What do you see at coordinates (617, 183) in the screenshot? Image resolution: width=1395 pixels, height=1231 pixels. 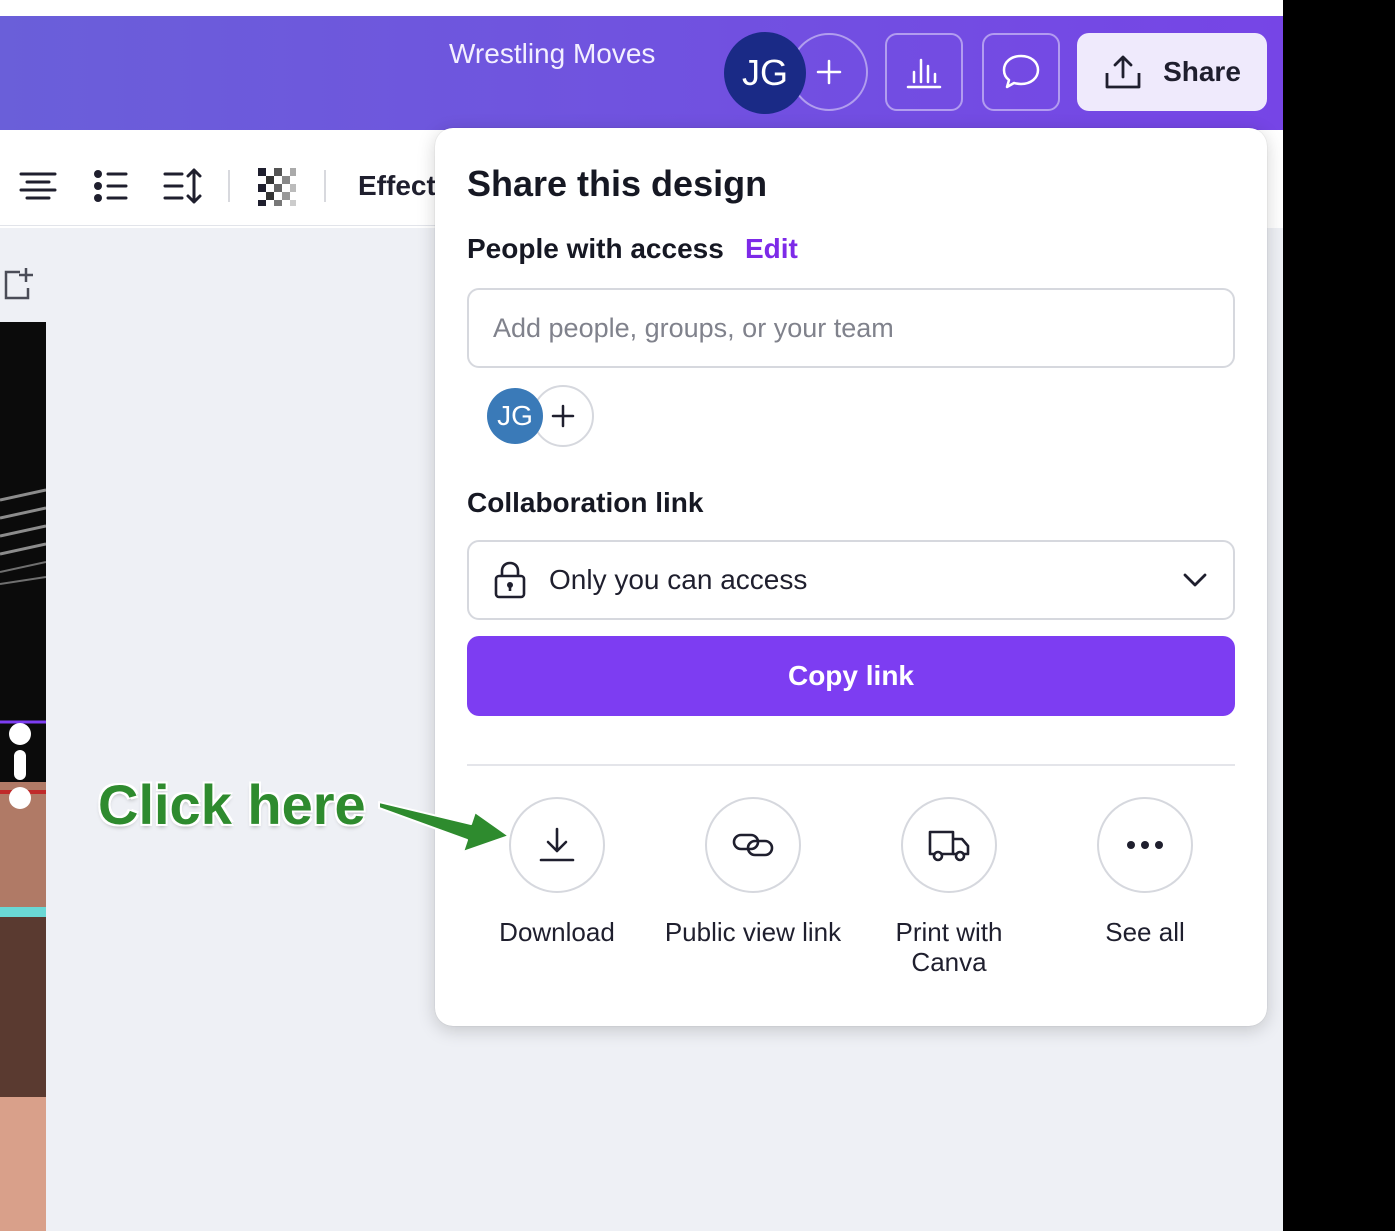 I see `share-panel-title: Share this design` at bounding box center [617, 183].